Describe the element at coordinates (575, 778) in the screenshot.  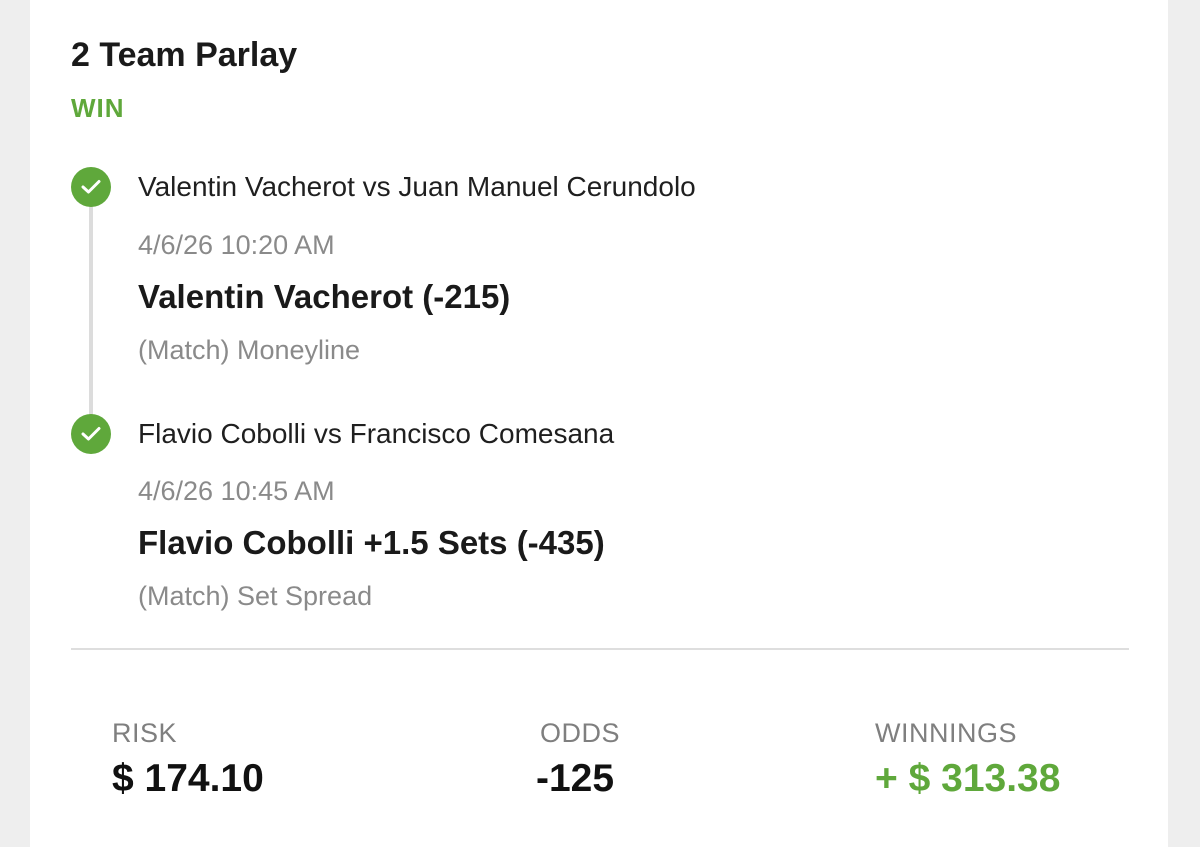
I see `odds-value: -125` at that location.